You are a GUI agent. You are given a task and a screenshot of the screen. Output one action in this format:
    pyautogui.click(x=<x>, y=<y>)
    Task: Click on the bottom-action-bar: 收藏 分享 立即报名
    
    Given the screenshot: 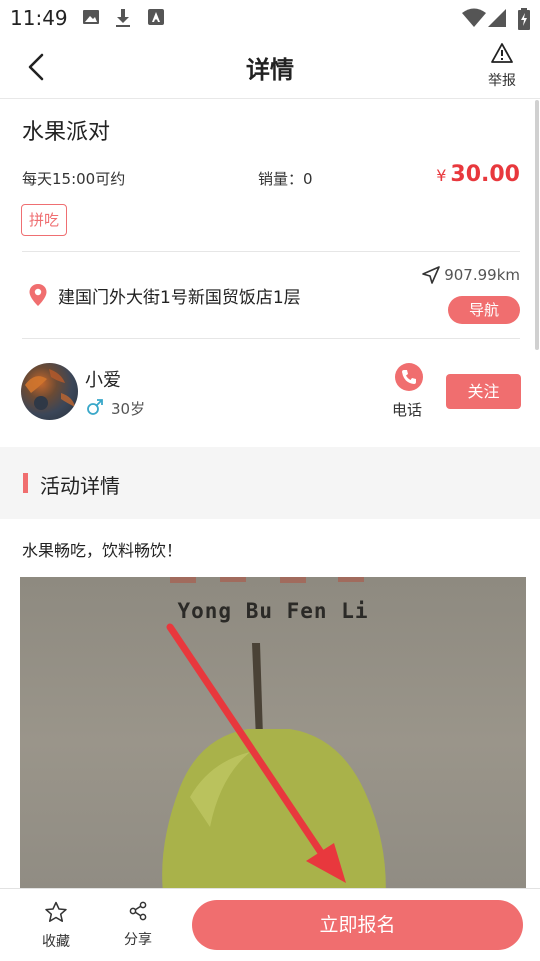 What is the action you would take?
    pyautogui.click(x=270, y=924)
    